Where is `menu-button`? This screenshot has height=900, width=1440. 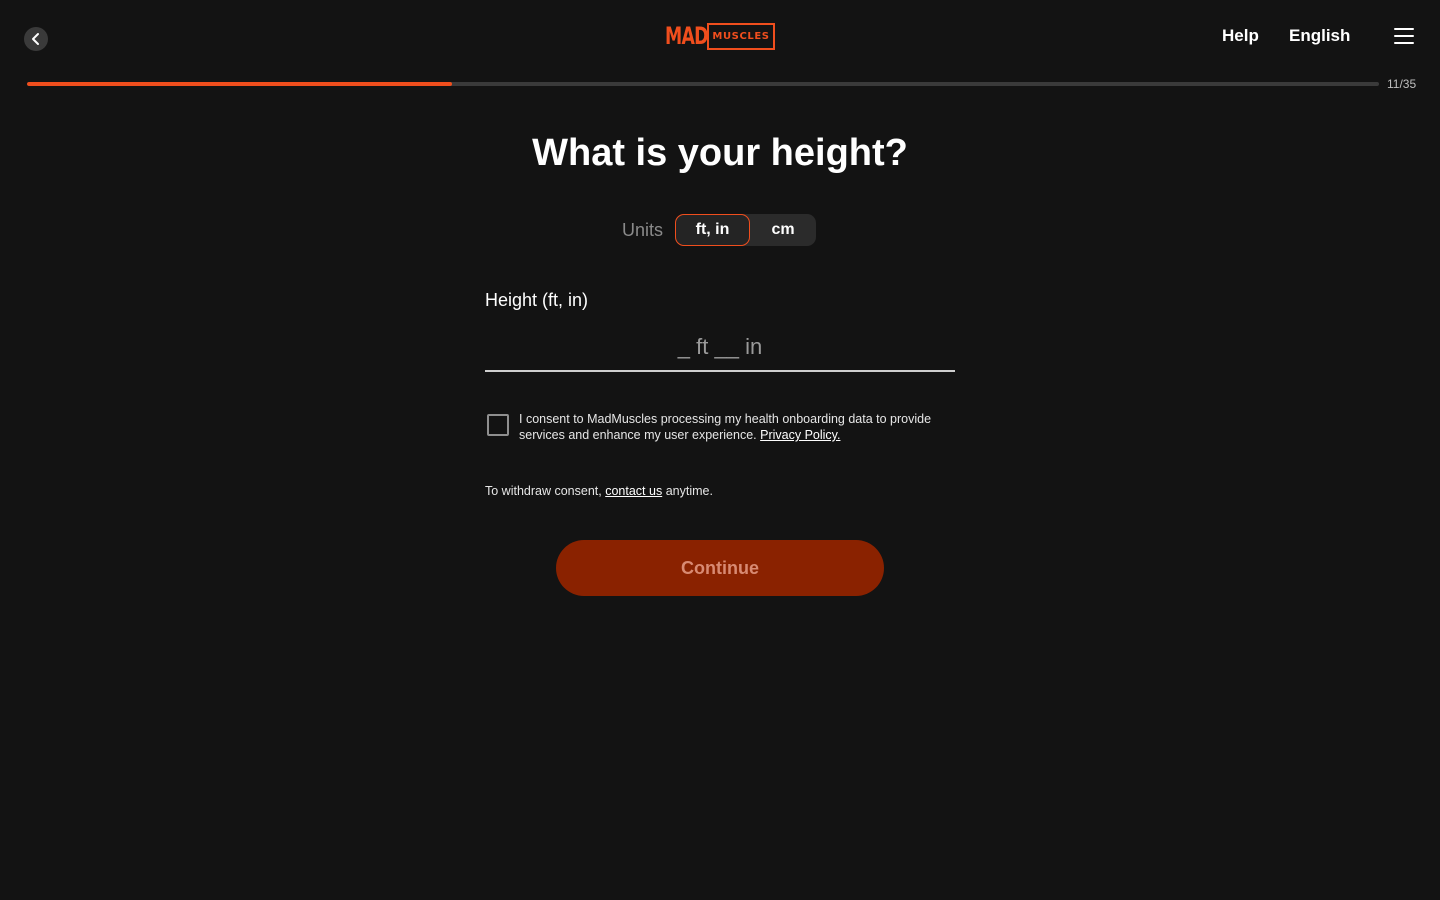 menu-button is located at coordinates (1404, 36).